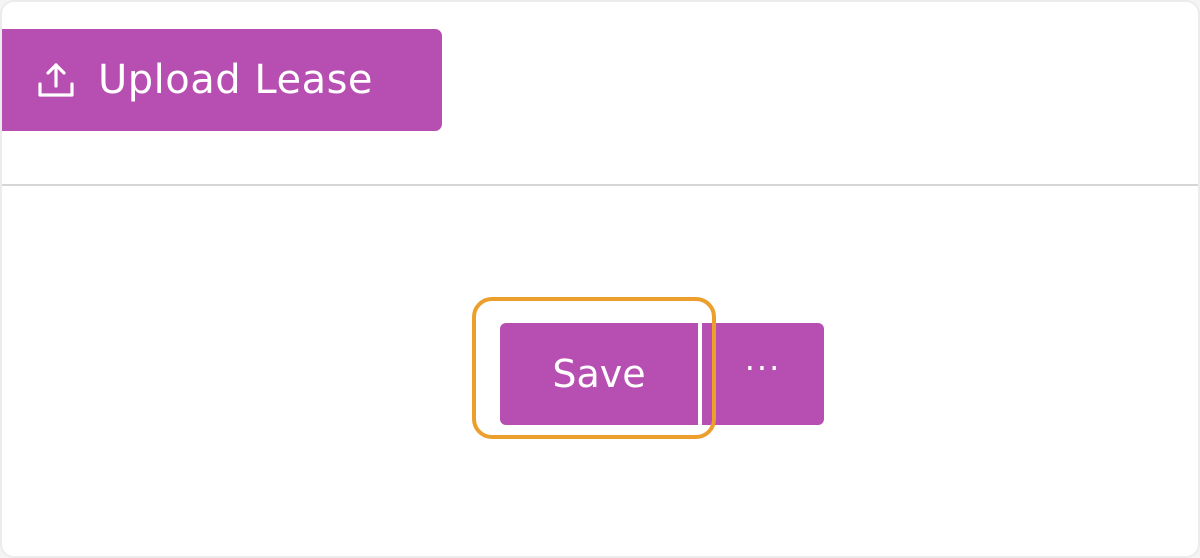 The width and height of the screenshot is (1200, 558). I want to click on upload-icon, so click(56, 80).